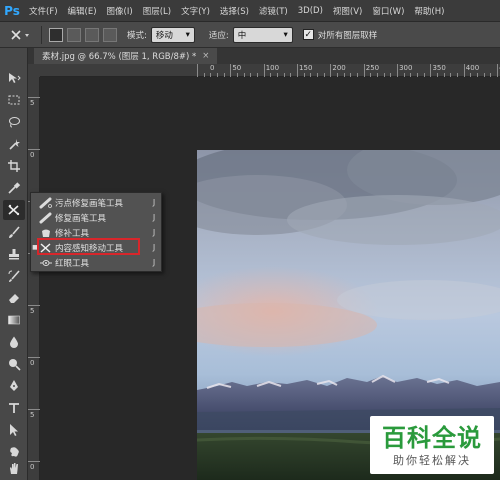 This screenshot has width=500, height=480. Describe the element at coordinates (46, 263) in the screenshot. I see `red-eye-icon` at that location.